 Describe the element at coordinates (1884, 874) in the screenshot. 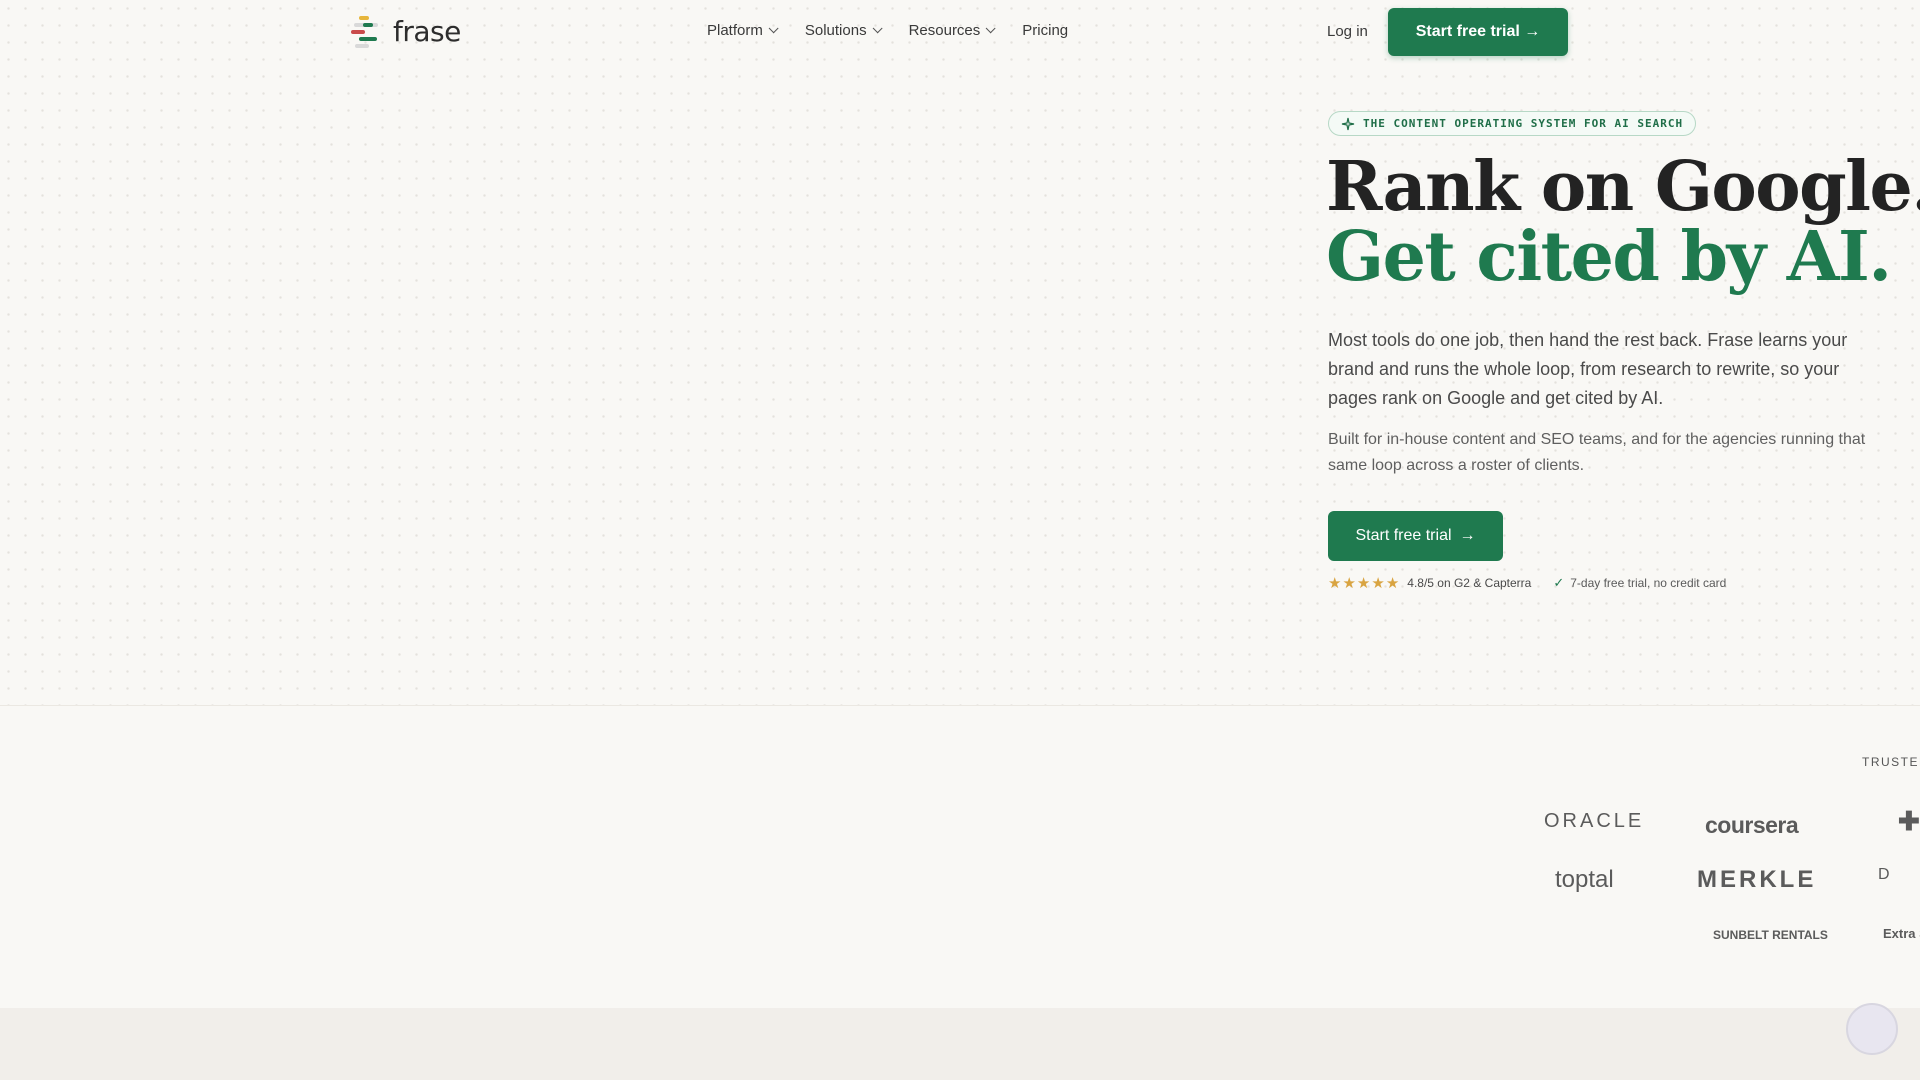

I see `logo-partial-d: D` at that location.